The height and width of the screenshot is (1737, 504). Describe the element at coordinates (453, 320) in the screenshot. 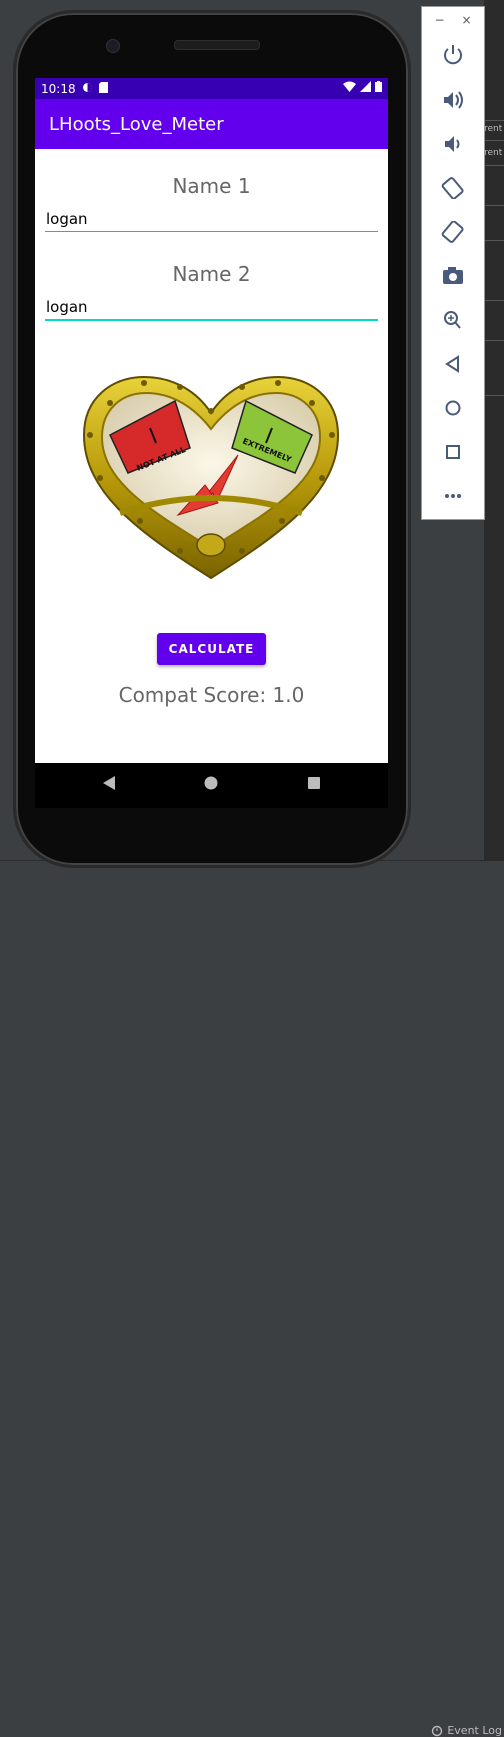

I see `zoom-icon` at that location.